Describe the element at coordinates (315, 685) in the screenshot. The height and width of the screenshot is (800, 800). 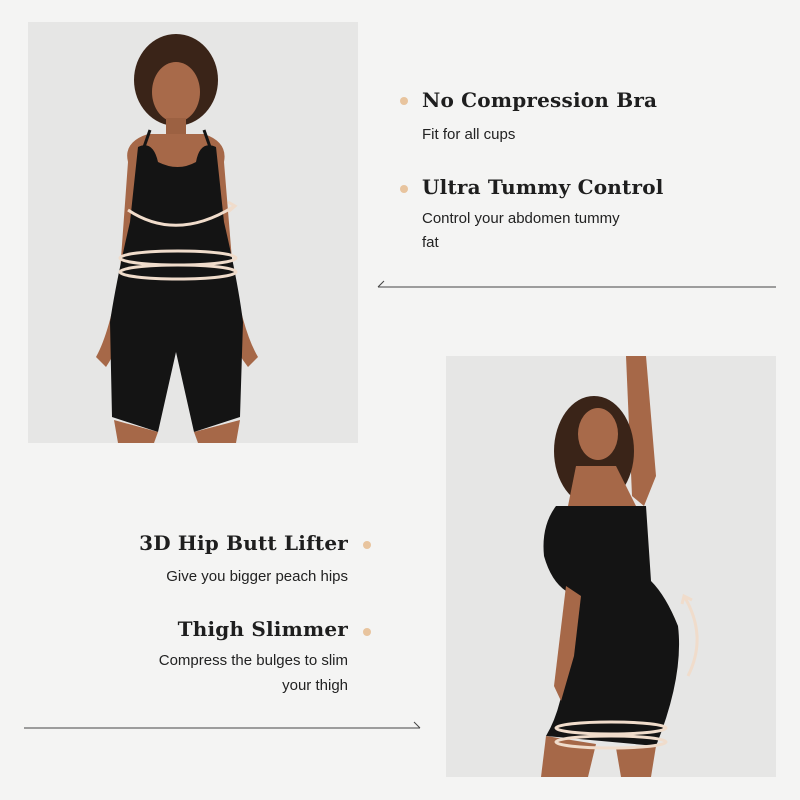
I see `feature-desc-thigh-slimmer-line2: your thigh` at that location.